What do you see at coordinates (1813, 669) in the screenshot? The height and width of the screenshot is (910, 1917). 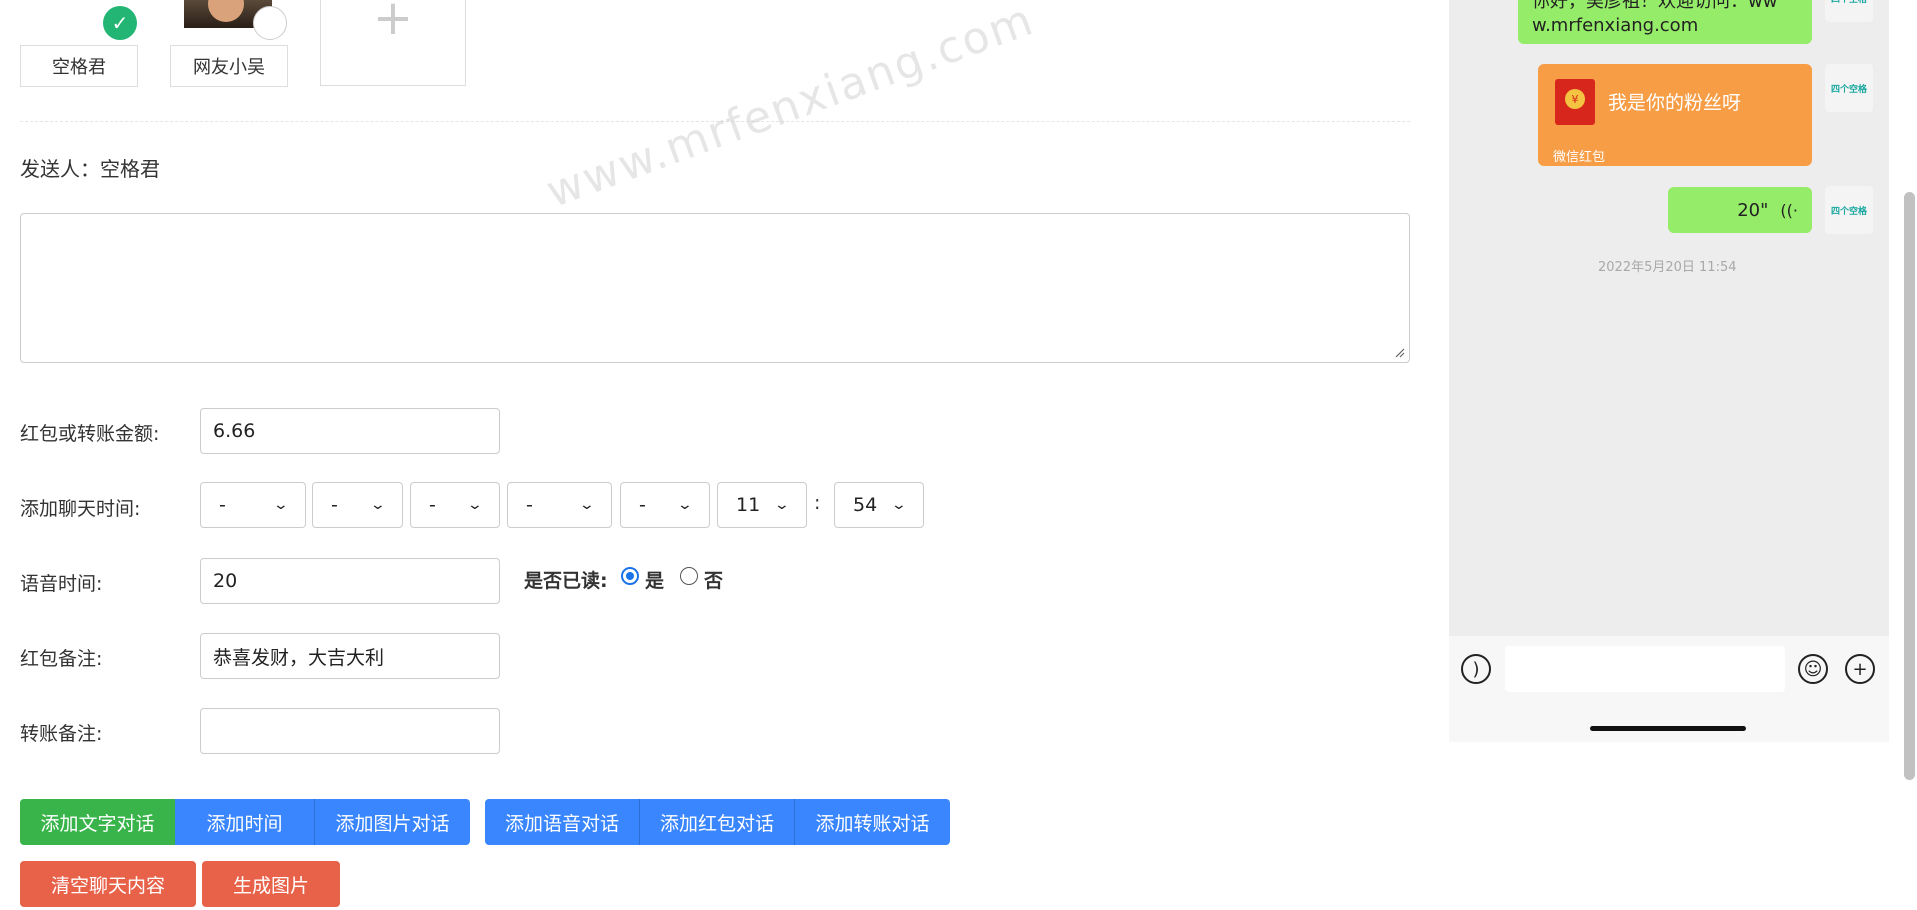 I see `emoji-icon: ☺` at bounding box center [1813, 669].